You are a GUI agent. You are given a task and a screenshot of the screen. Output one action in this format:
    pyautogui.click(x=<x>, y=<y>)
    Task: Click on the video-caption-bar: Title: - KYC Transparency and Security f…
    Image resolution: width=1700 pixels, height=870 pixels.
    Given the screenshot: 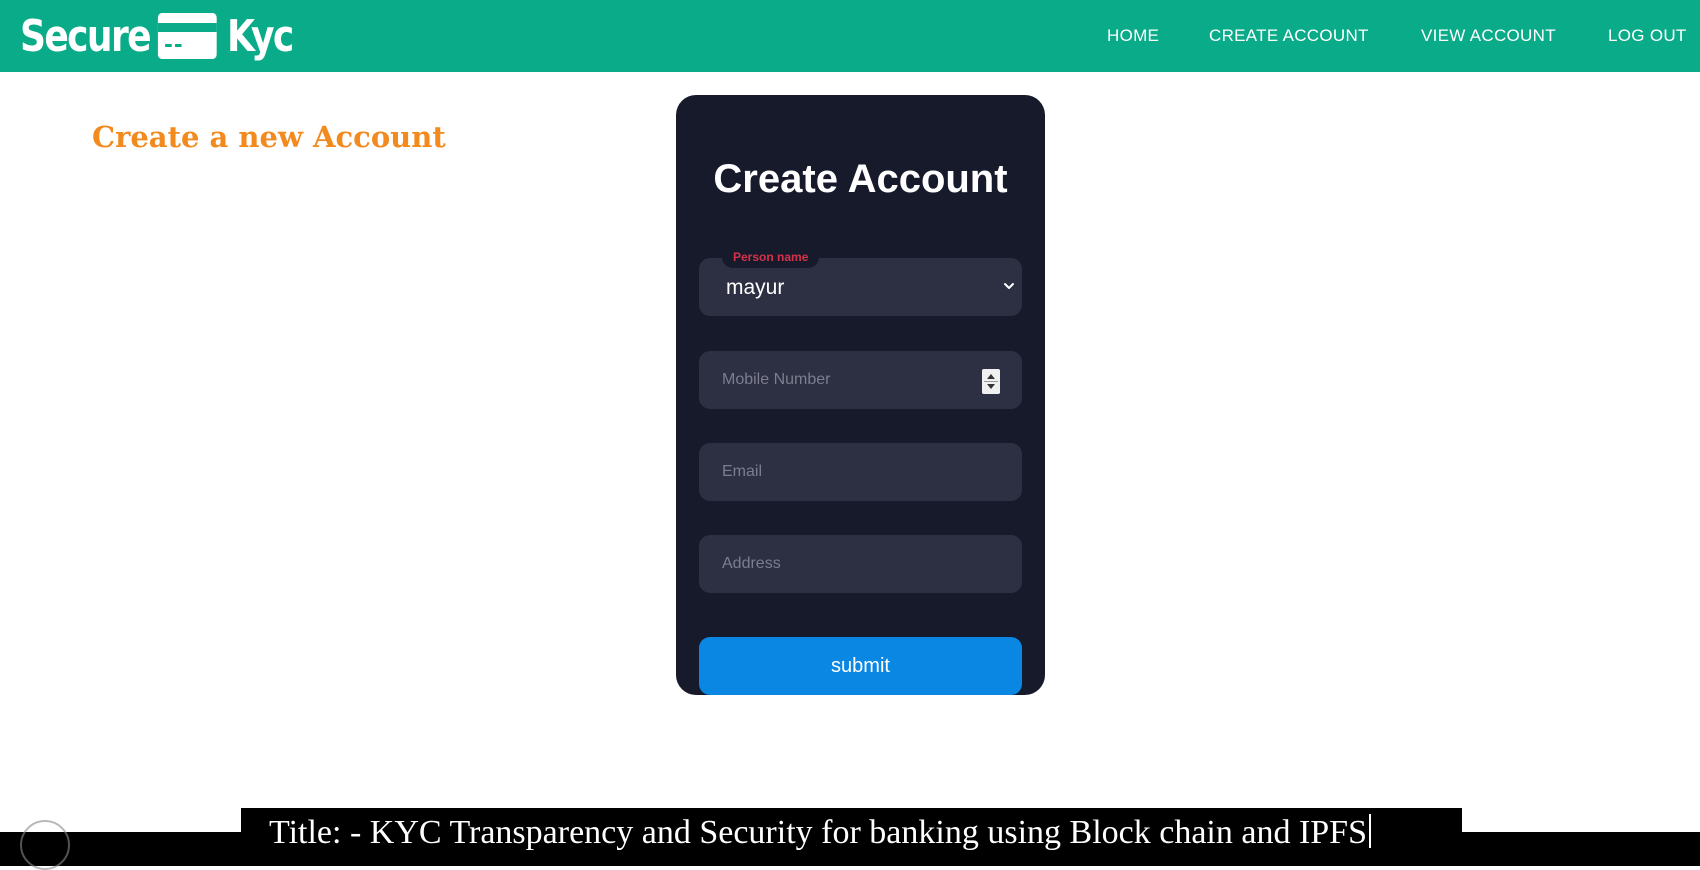 What is the action you would take?
    pyautogui.click(x=851, y=837)
    